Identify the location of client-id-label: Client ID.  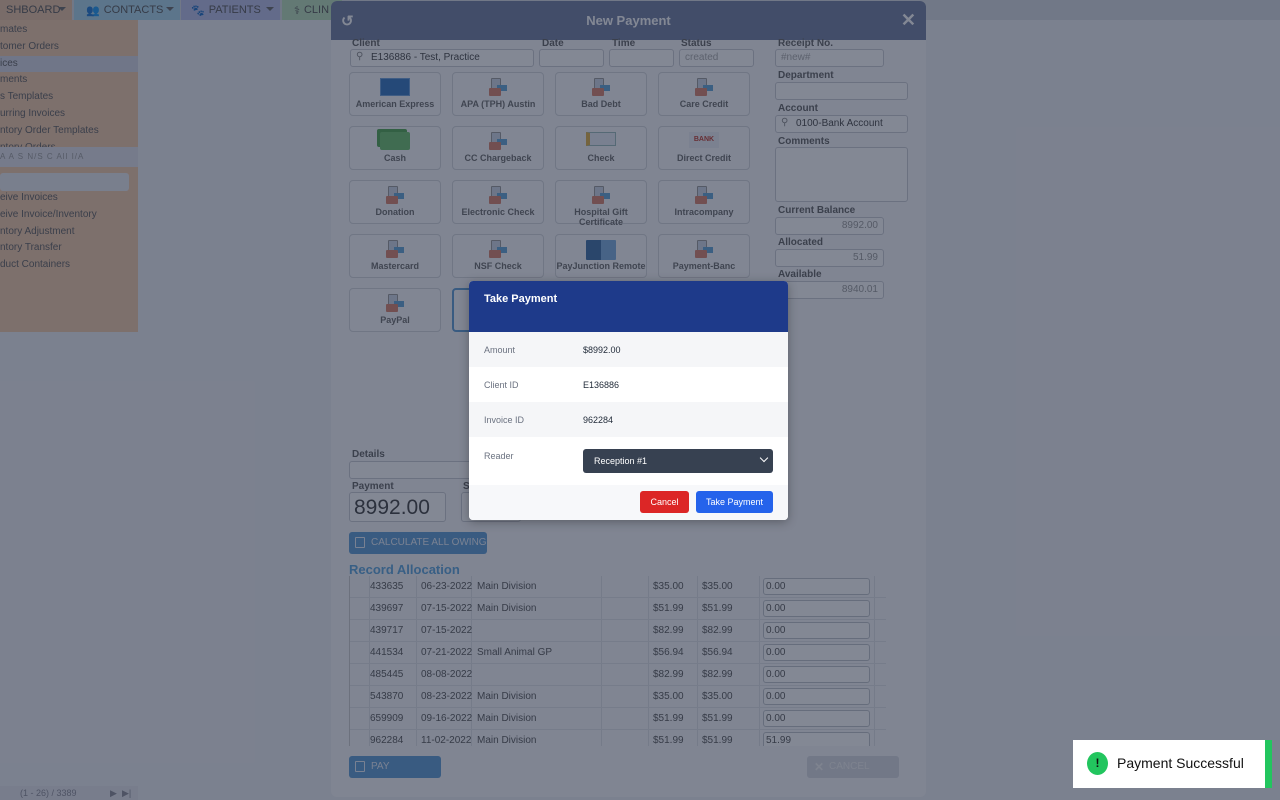
(501, 384).